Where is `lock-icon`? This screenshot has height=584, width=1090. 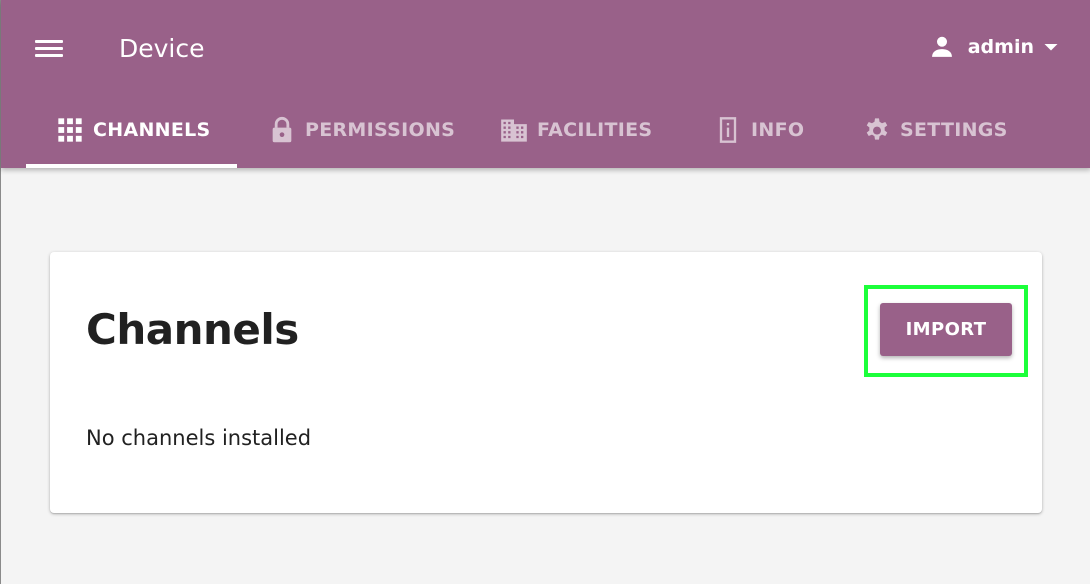 lock-icon is located at coordinates (282, 129).